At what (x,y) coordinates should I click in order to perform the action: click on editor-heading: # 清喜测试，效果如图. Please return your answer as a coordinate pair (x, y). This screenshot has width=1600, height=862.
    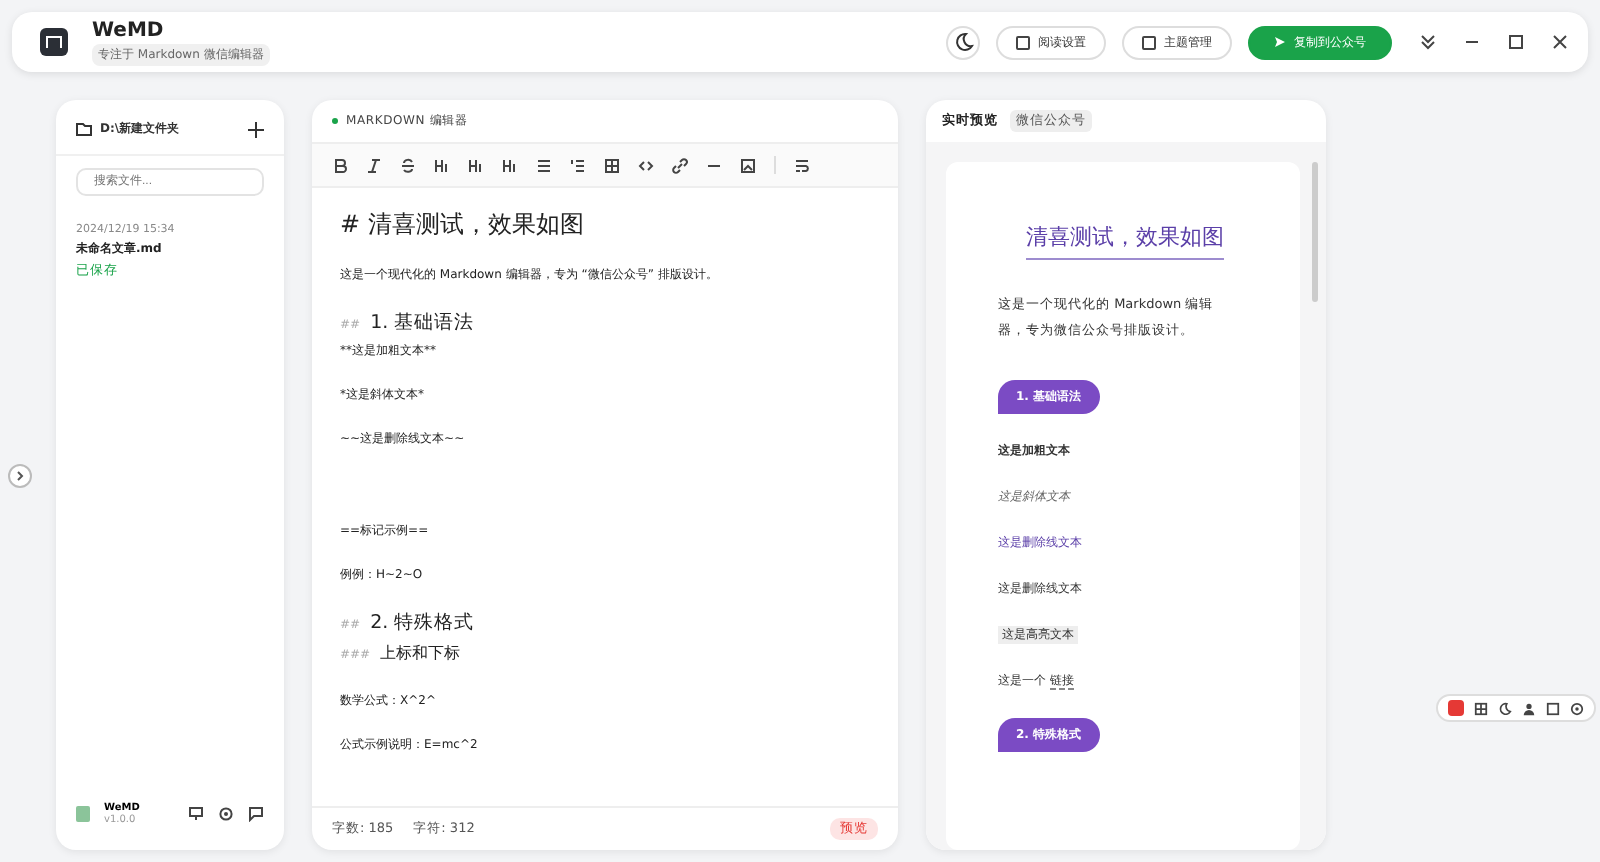
    Looking at the image, I should click on (463, 225).